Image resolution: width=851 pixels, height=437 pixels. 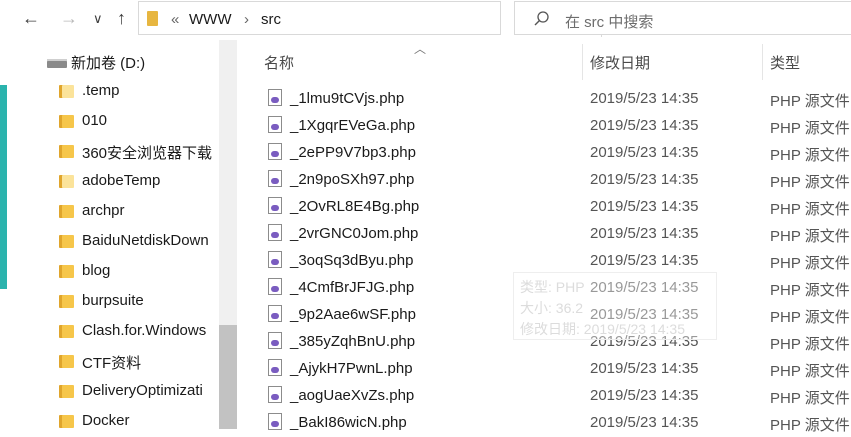 I want to click on sidebar-item-label: Docker, so click(x=106, y=420).